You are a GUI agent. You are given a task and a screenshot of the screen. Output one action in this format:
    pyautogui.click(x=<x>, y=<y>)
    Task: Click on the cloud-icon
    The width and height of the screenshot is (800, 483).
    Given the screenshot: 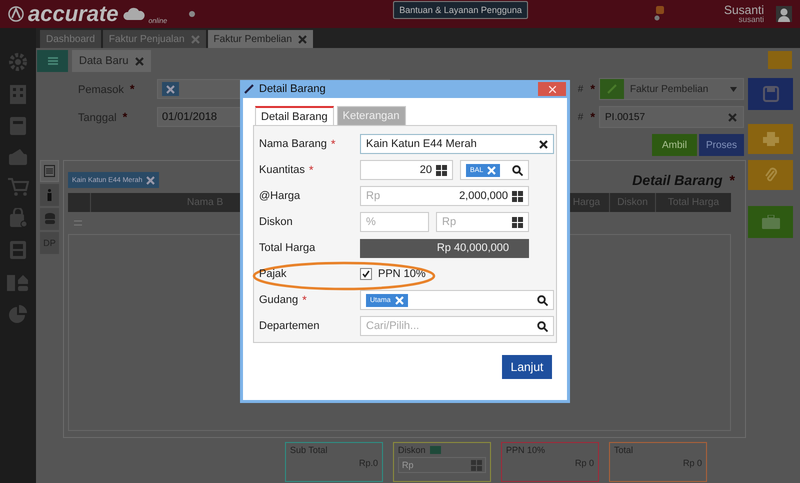 What is the action you would take?
    pyautogui.click(x=133, y=14)
    